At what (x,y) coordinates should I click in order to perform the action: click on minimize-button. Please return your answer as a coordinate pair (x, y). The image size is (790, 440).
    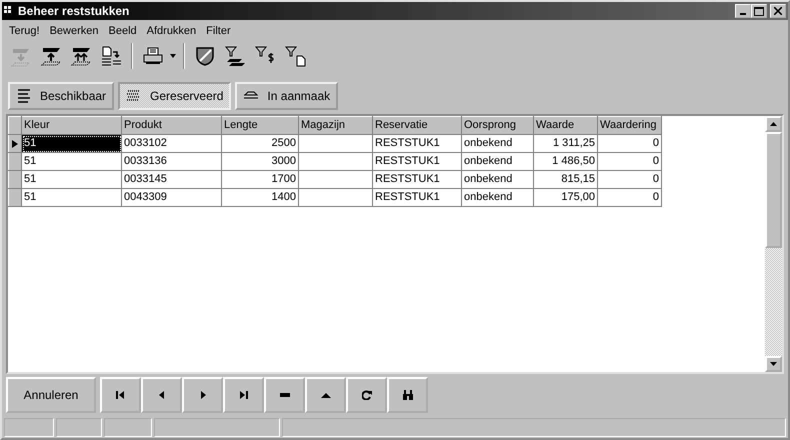
    Looking at the image, I should click on (743, 11).